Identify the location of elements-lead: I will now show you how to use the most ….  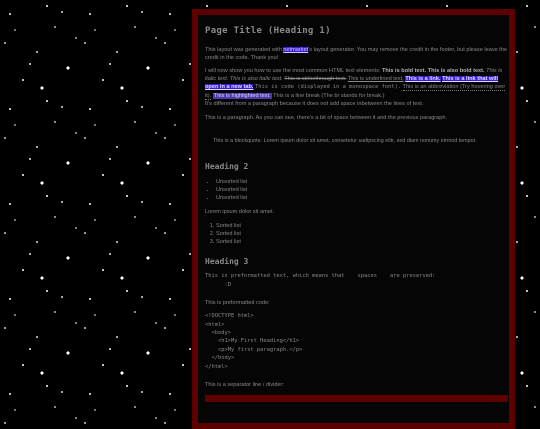
(293, 71).